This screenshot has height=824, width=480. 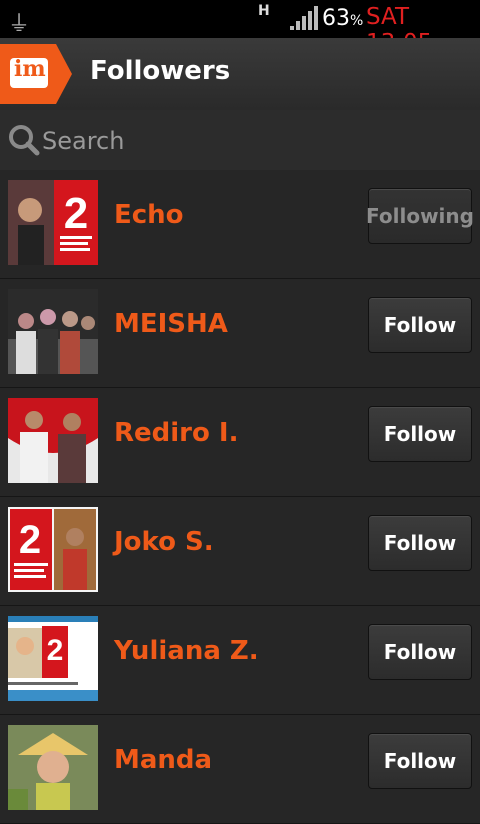 I want to click on search-icon, so click(x=24, y=140).